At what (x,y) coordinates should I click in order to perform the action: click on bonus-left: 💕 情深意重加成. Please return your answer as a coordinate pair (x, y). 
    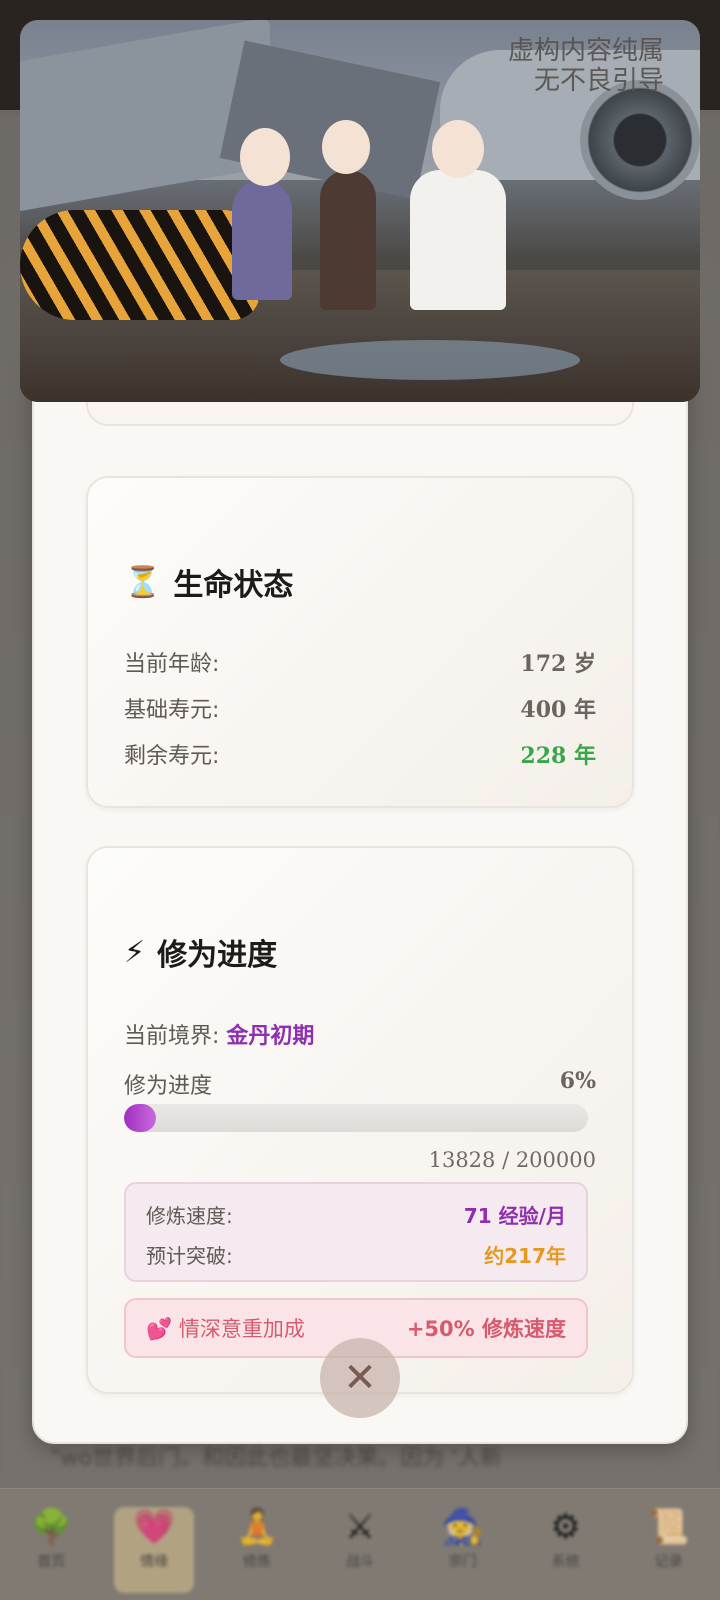
    Looking at the image, I should click on (225, 1328).